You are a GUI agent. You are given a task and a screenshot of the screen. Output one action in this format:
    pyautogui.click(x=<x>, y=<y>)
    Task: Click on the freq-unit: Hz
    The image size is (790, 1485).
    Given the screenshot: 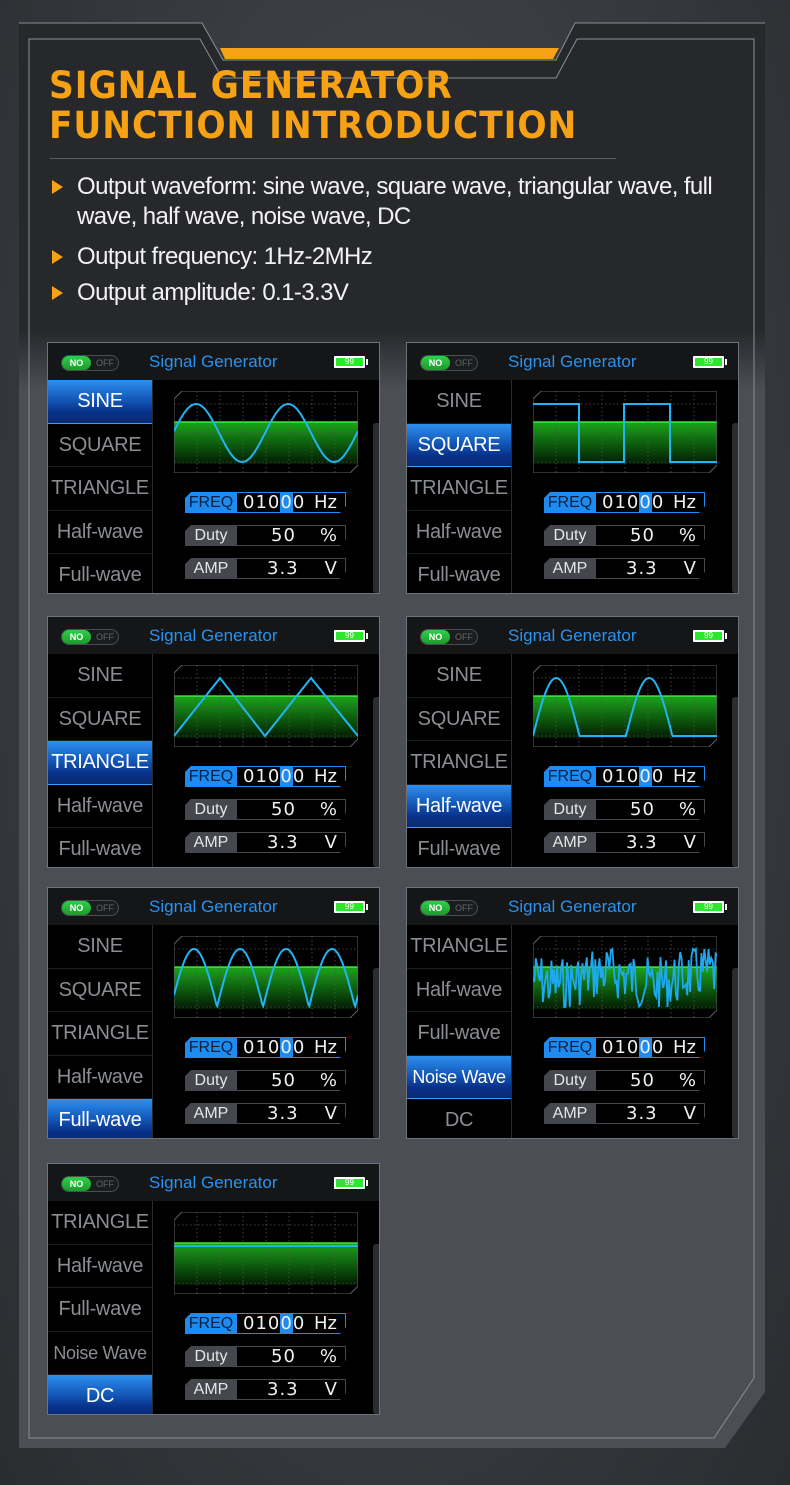 What is the action you would take?
    pyautogui.click(x=325, y=502)
    